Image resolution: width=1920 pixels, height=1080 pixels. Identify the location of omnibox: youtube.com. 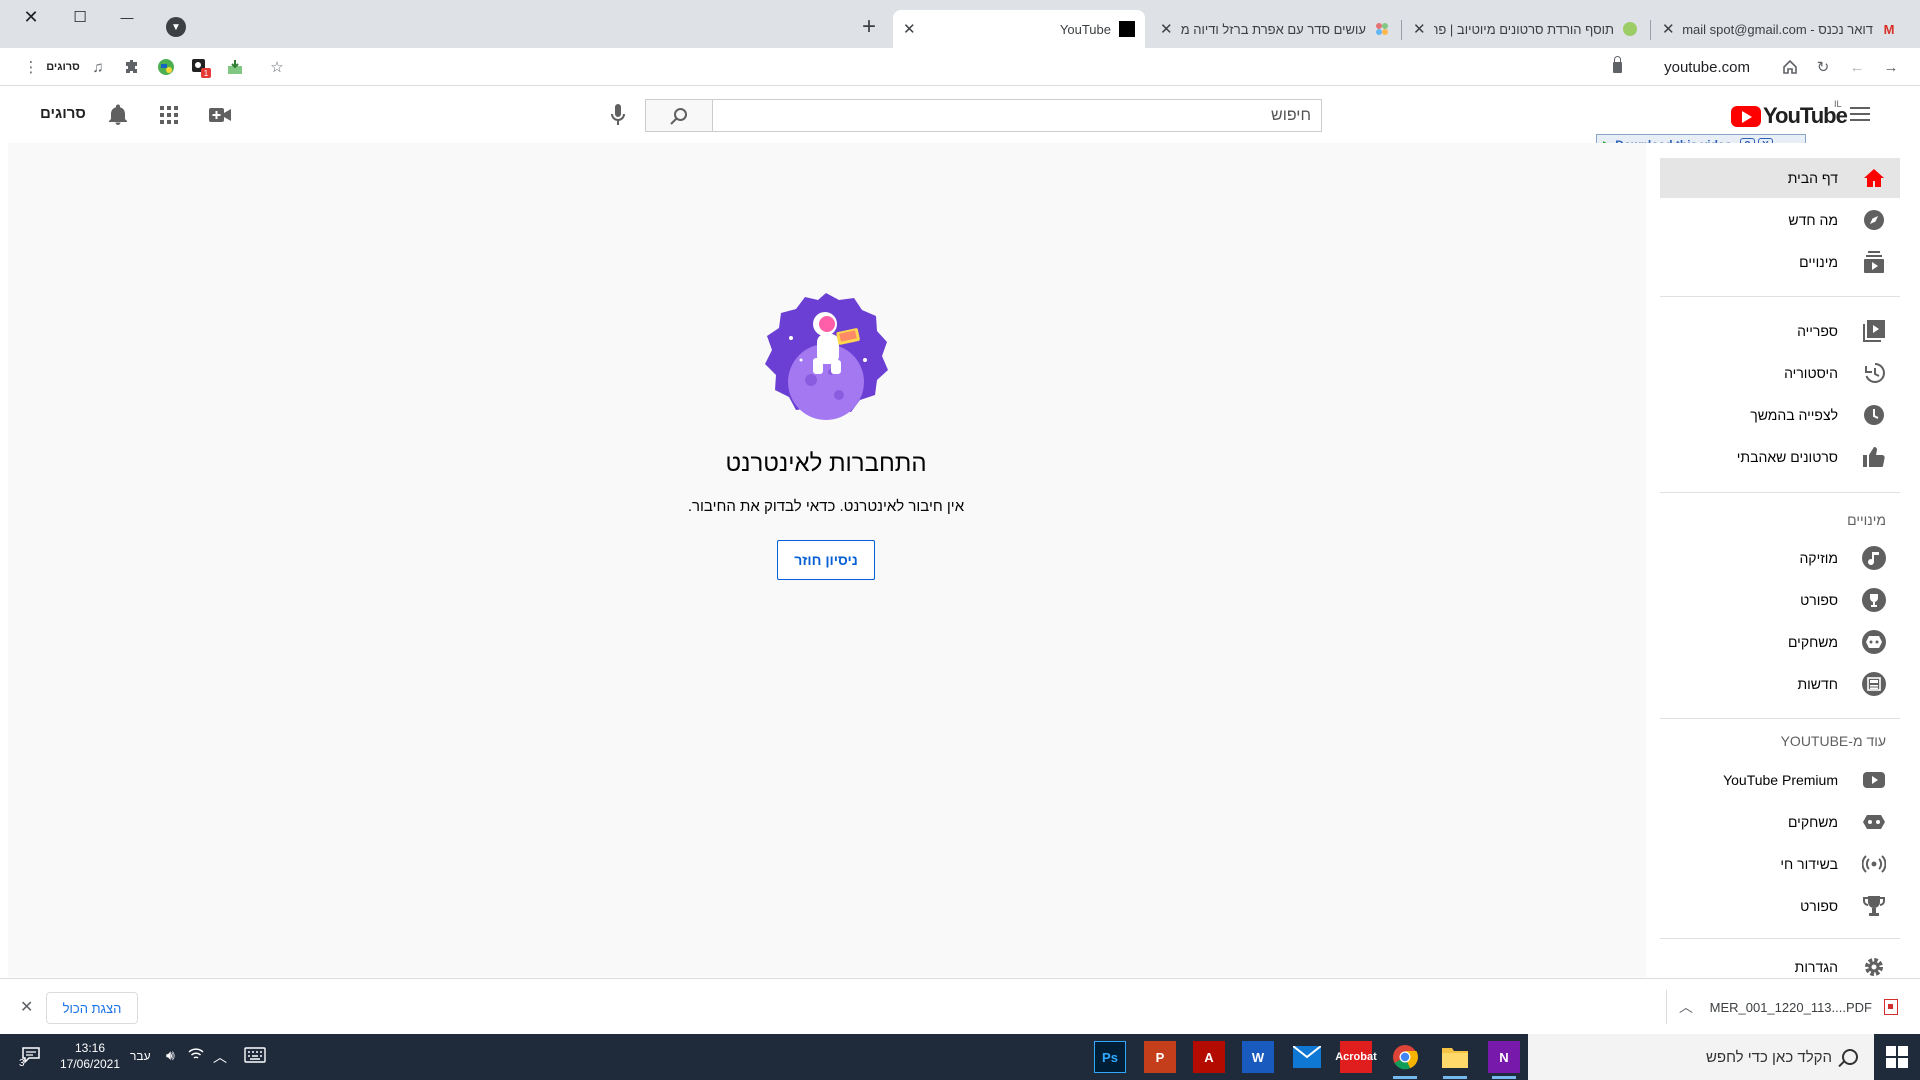
(1025, 67).